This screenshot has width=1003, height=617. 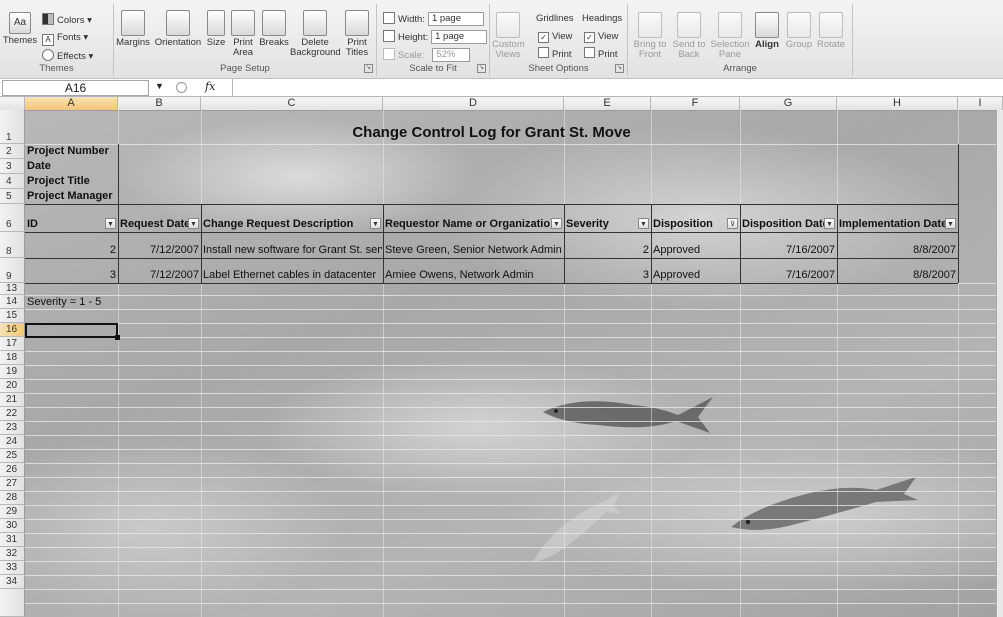 I want to click on row-header: 27, so click(x=12, y=484).